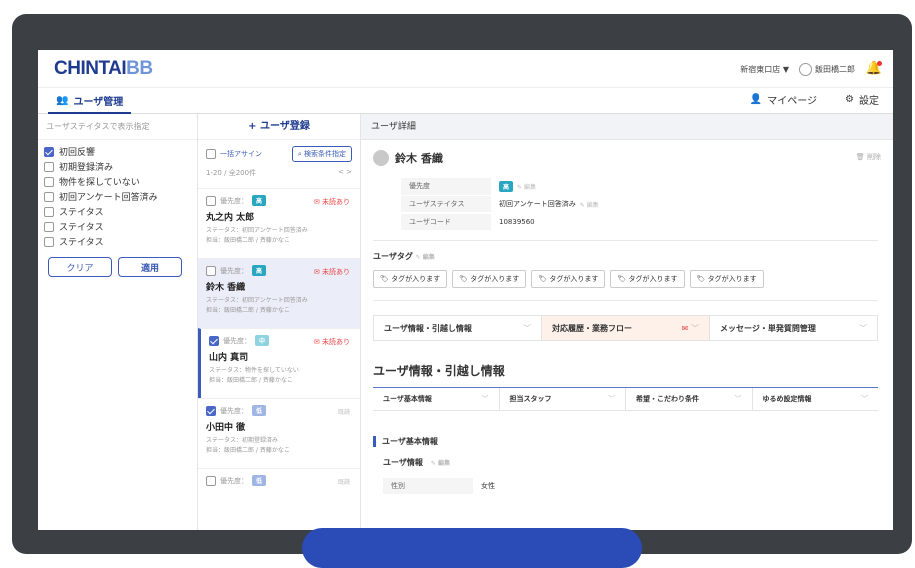  What do you see at coordinates (862, 99) in the screenshot?
I see `settings-link: ⚙ 設定` at bounding box center [862, 99].